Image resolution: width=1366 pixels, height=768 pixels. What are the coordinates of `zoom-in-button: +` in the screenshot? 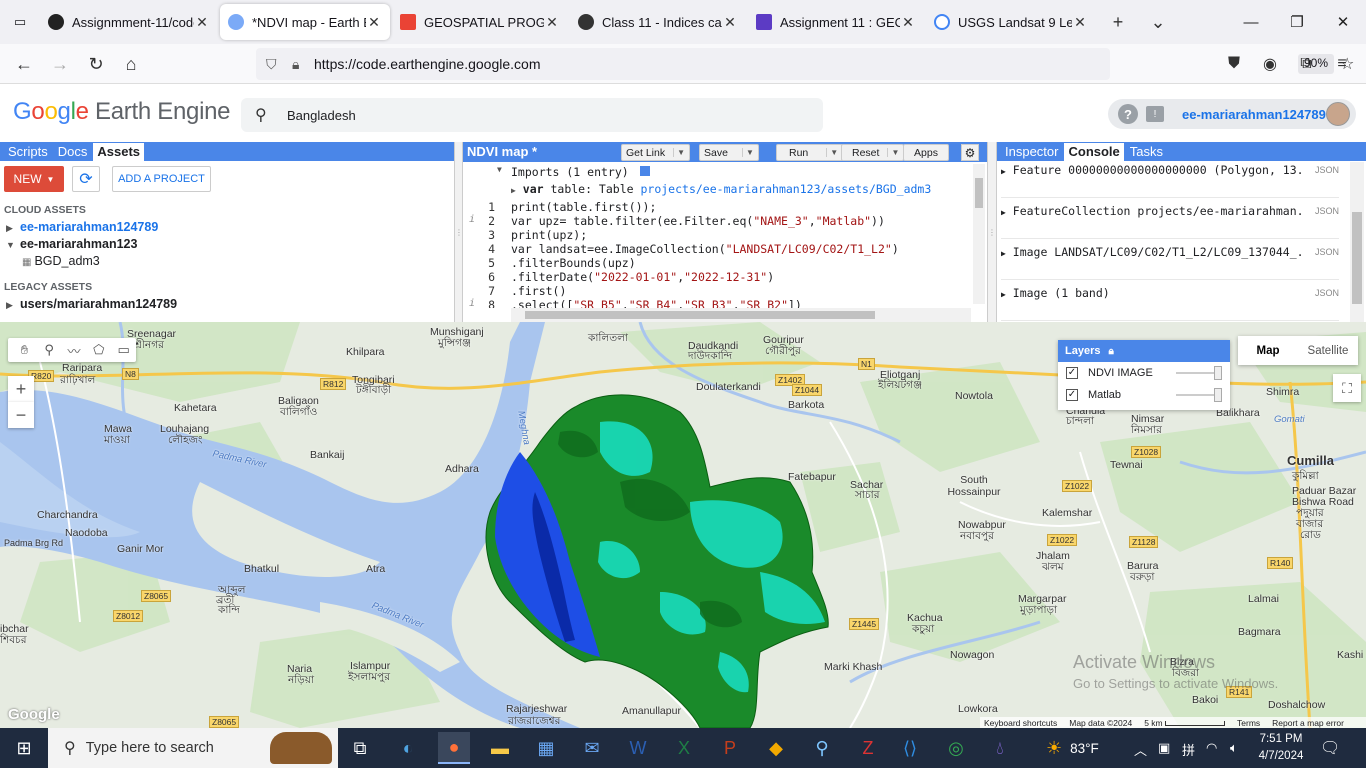 It's located at (21, 389).